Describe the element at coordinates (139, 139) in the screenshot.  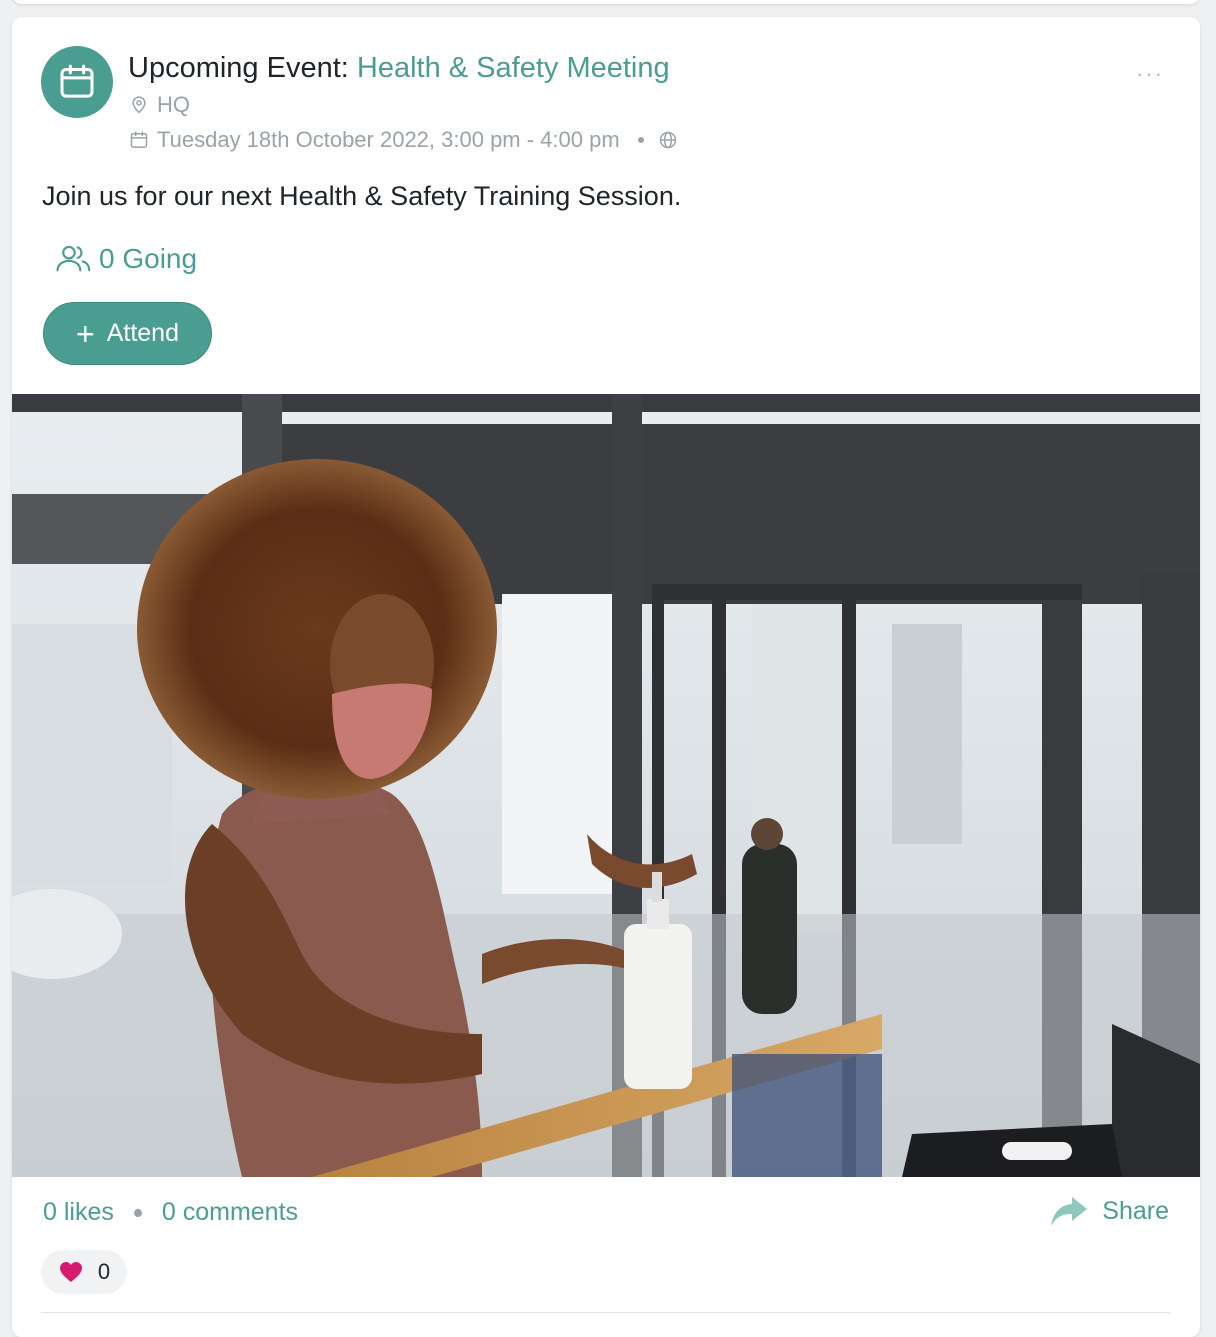
I see `calendar-small-icon` at that location.